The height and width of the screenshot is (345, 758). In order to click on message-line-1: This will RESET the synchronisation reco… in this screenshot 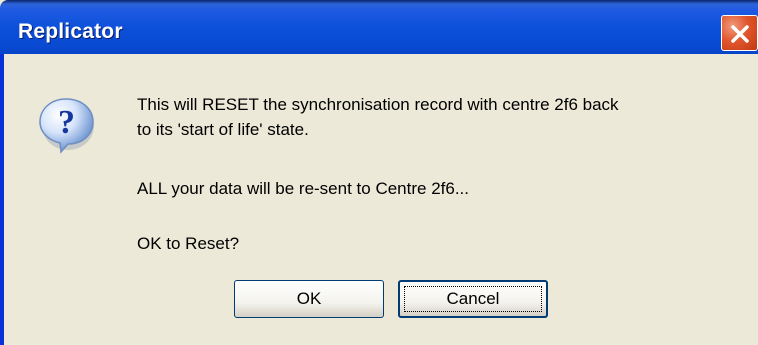, I will do `click(378, 104)`.